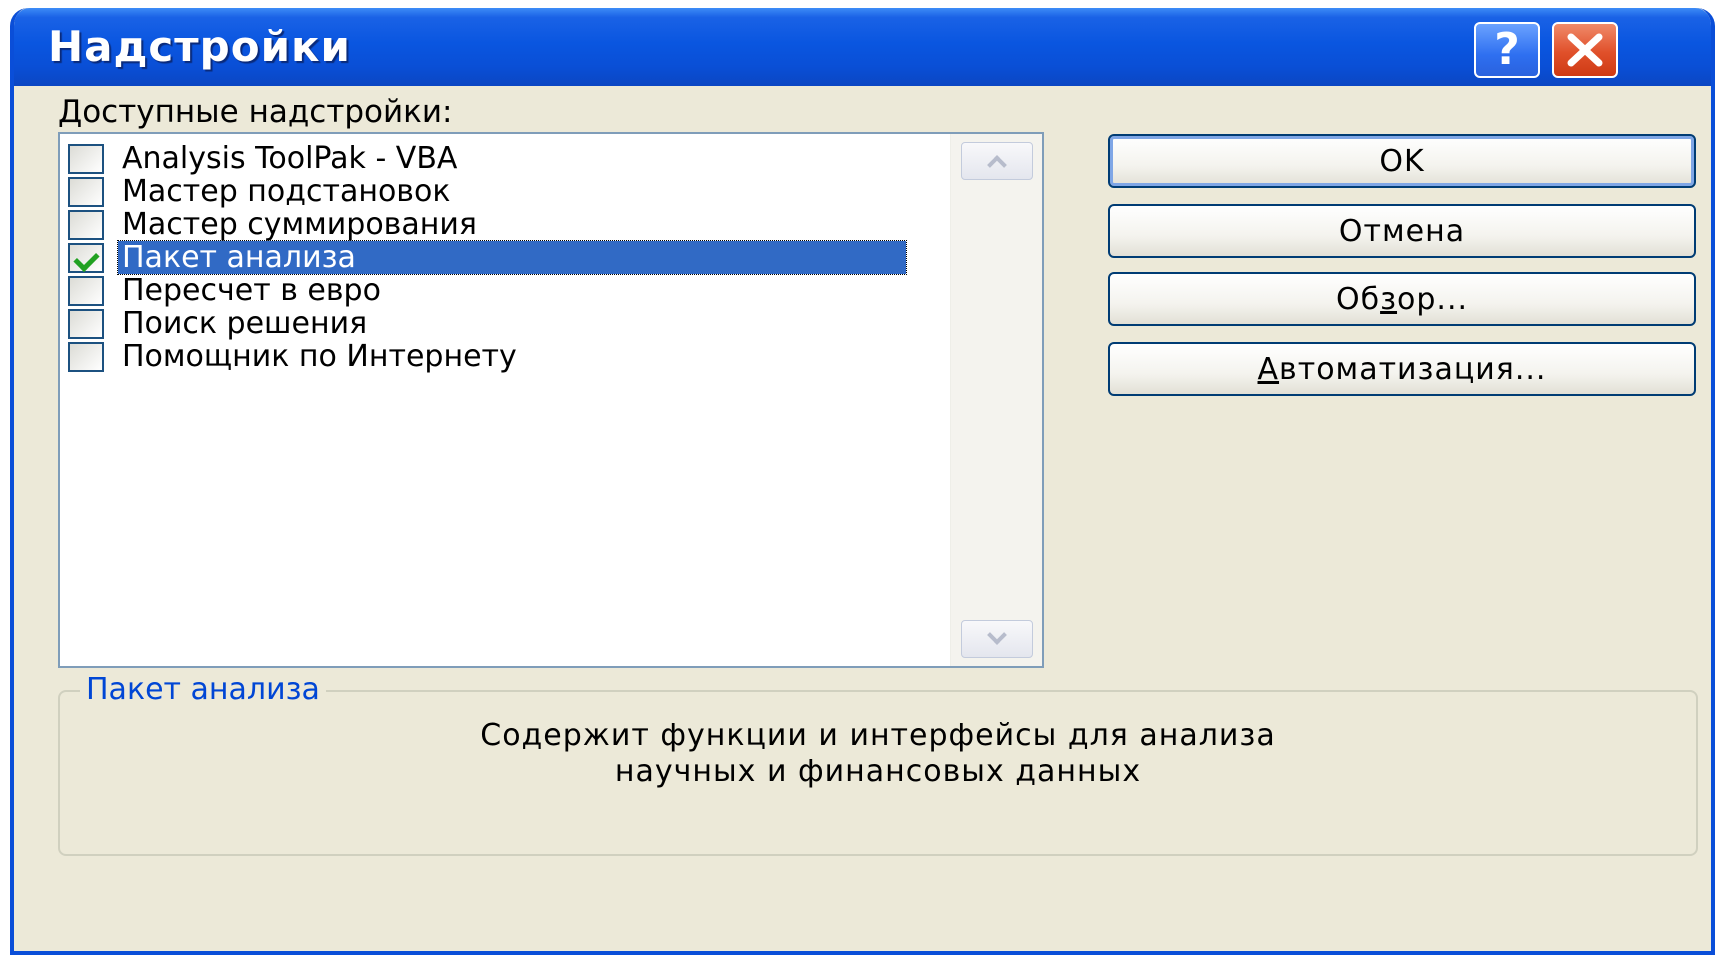 The width and height of the screenshot is (1725, 955). I want to click on addin-checkbox-checked, so click(86, 257).